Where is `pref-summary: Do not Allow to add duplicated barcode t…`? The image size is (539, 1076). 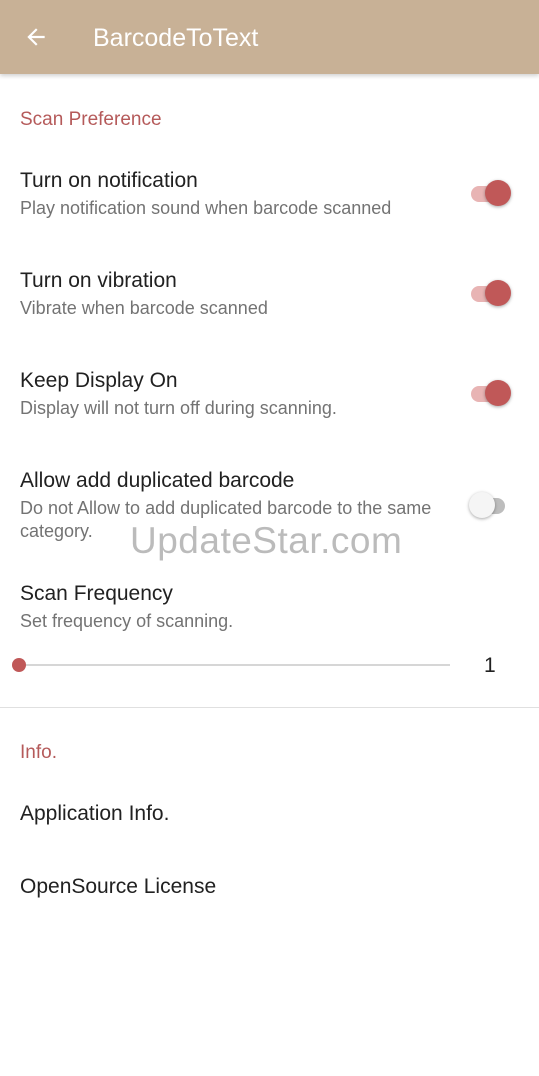
pref-summary: Do not Allow to add duplicated barcode t… is located at coordinates (226, 519).